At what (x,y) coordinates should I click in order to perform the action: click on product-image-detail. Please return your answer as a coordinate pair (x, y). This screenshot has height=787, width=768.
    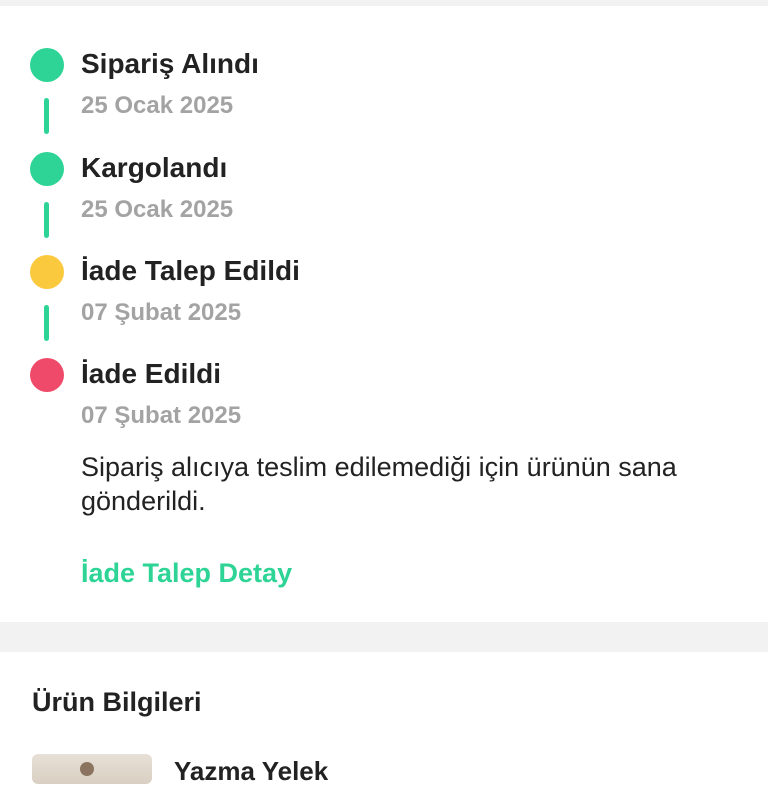
    Looking at the image, I should click on (87, 769).